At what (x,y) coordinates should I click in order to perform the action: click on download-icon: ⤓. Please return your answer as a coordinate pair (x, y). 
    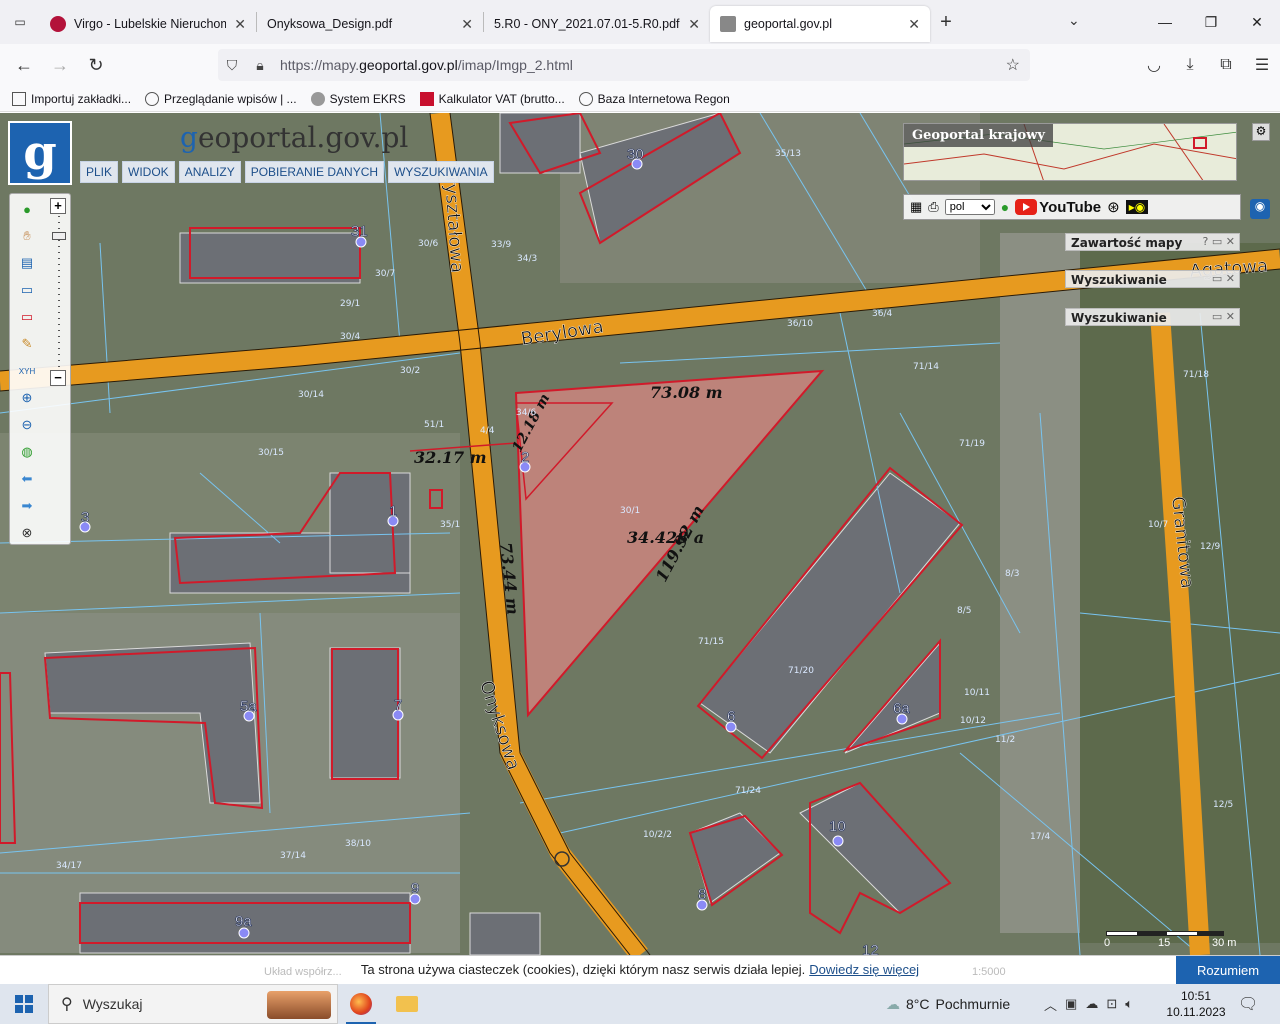
    Looking at the image, I should click on (1190, 65).